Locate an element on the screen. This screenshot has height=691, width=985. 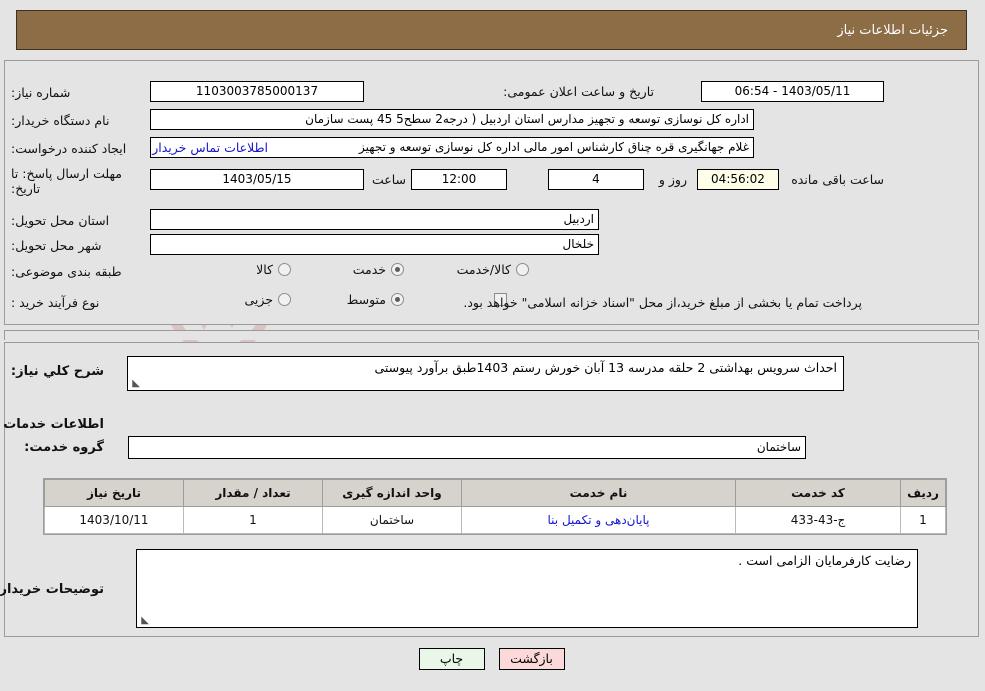
deadline-label: مهلت ارسال پاسخ: تا تاریخ: is located at coordinates (67, 181).